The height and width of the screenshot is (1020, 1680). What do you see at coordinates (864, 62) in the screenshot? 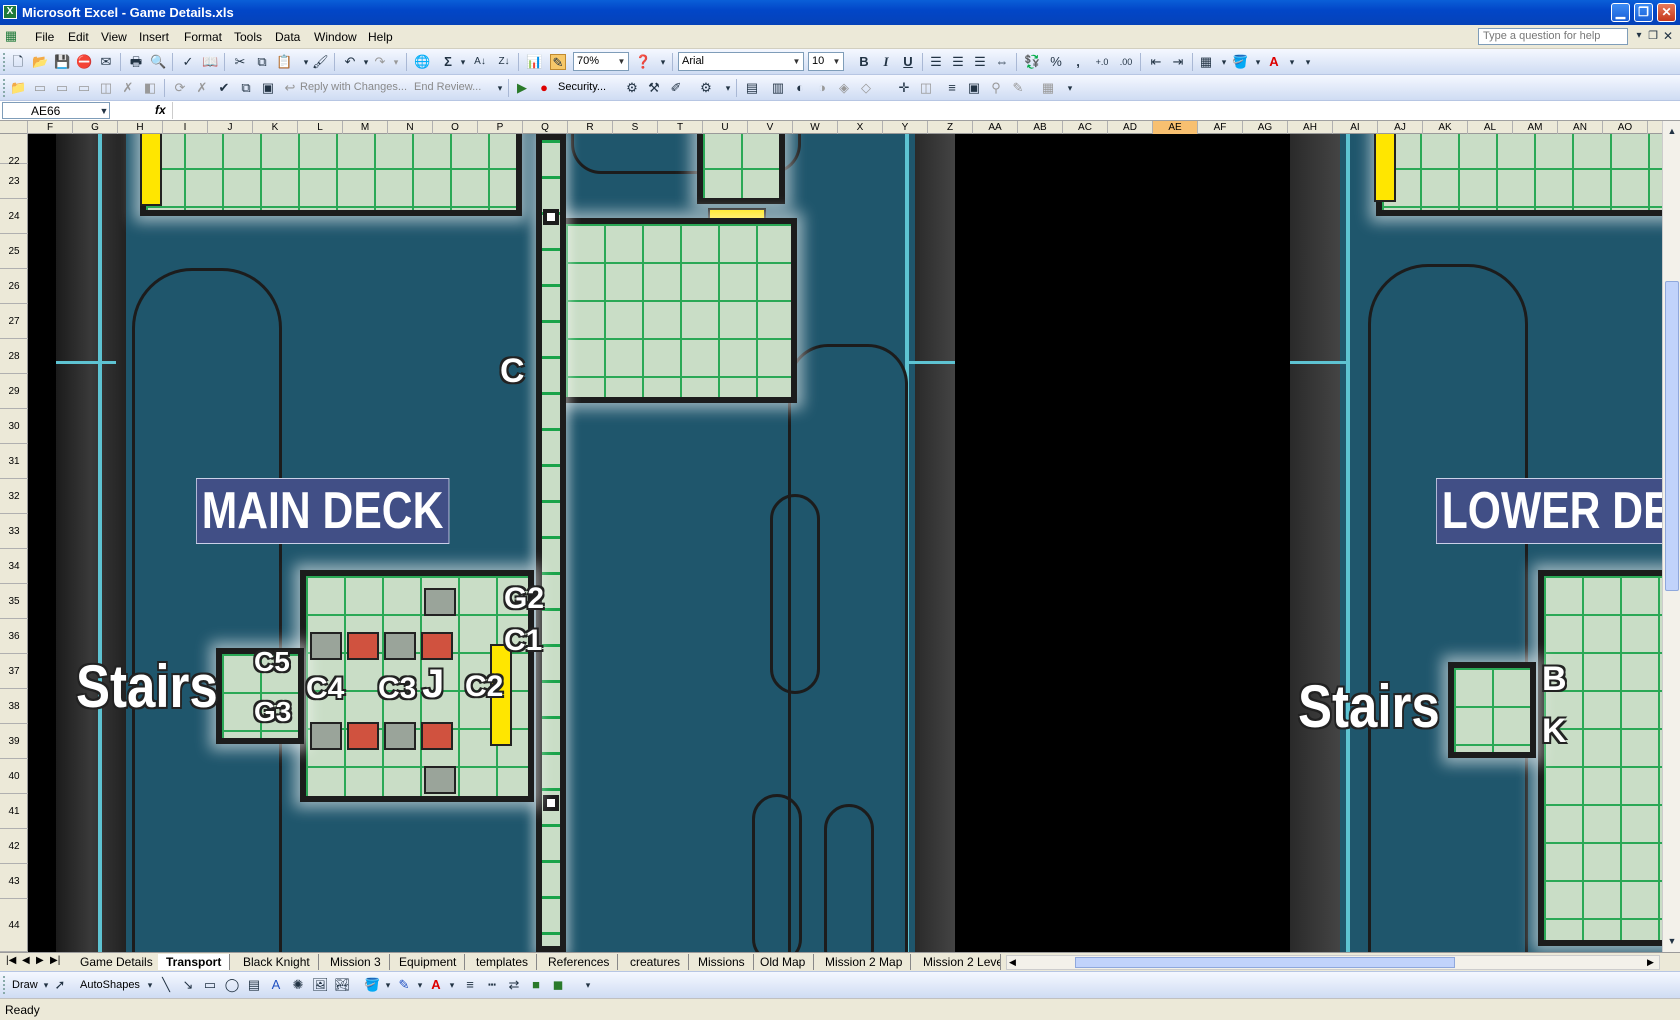
I see `bold-button: B` at bounding box center [864, 62].